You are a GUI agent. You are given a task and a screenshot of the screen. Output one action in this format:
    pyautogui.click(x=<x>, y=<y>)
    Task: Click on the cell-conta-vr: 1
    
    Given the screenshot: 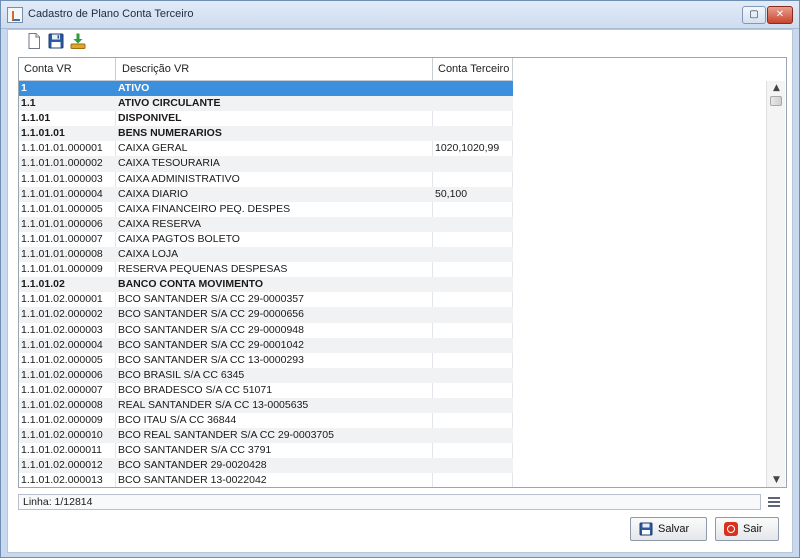 What is the action you would take?
    pyautogui.click(x=24, y=88)
    